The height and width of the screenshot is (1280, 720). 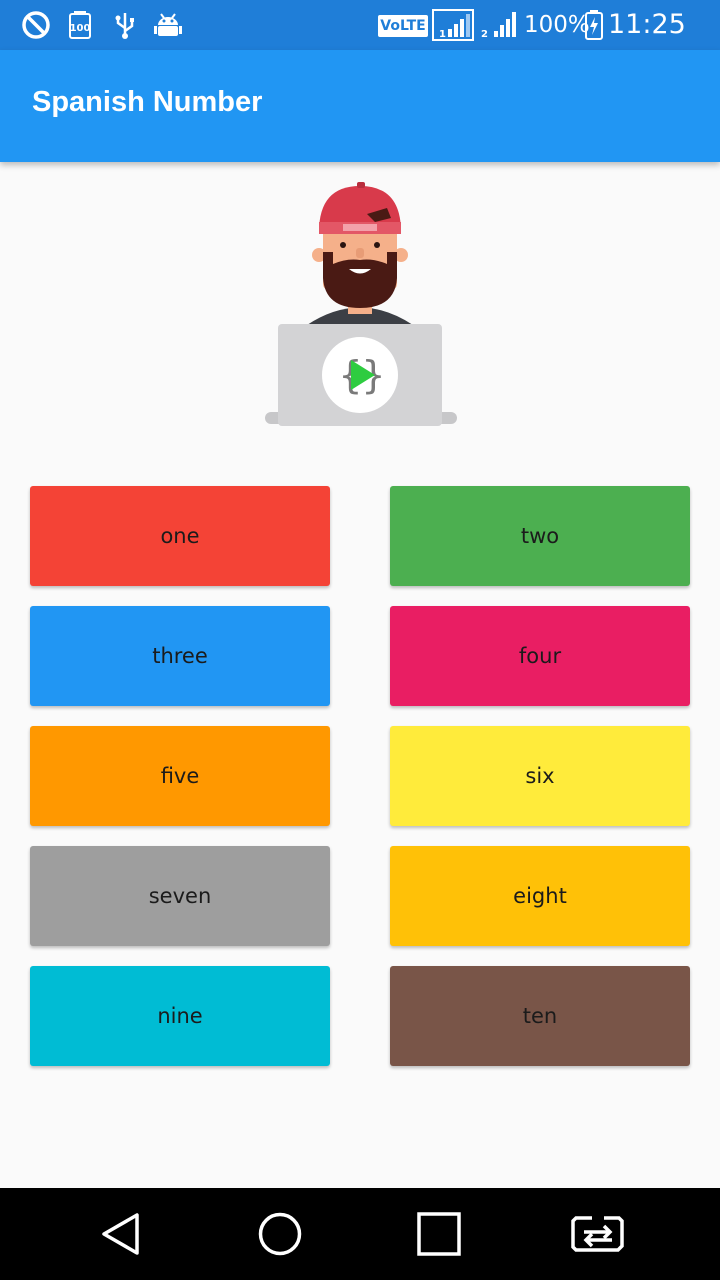 What do you see at coordinates (403, 26) in the screenshot?
I see `volte-badge: VoLTE` at bounding box center [403, 26].